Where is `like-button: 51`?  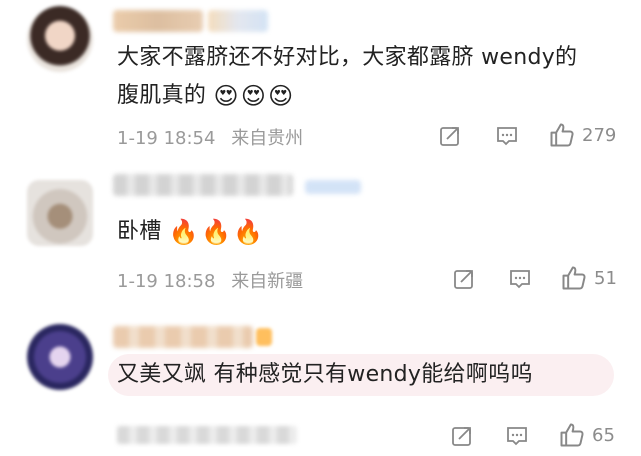
like-button: 51 is located at coordinates (588, 278).